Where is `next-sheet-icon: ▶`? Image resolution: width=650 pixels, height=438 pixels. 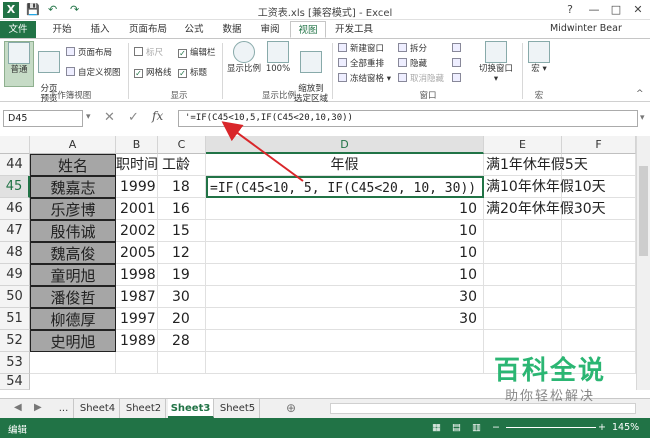 next-sheet-icon: ▶ is located at coordinates (38, 407).